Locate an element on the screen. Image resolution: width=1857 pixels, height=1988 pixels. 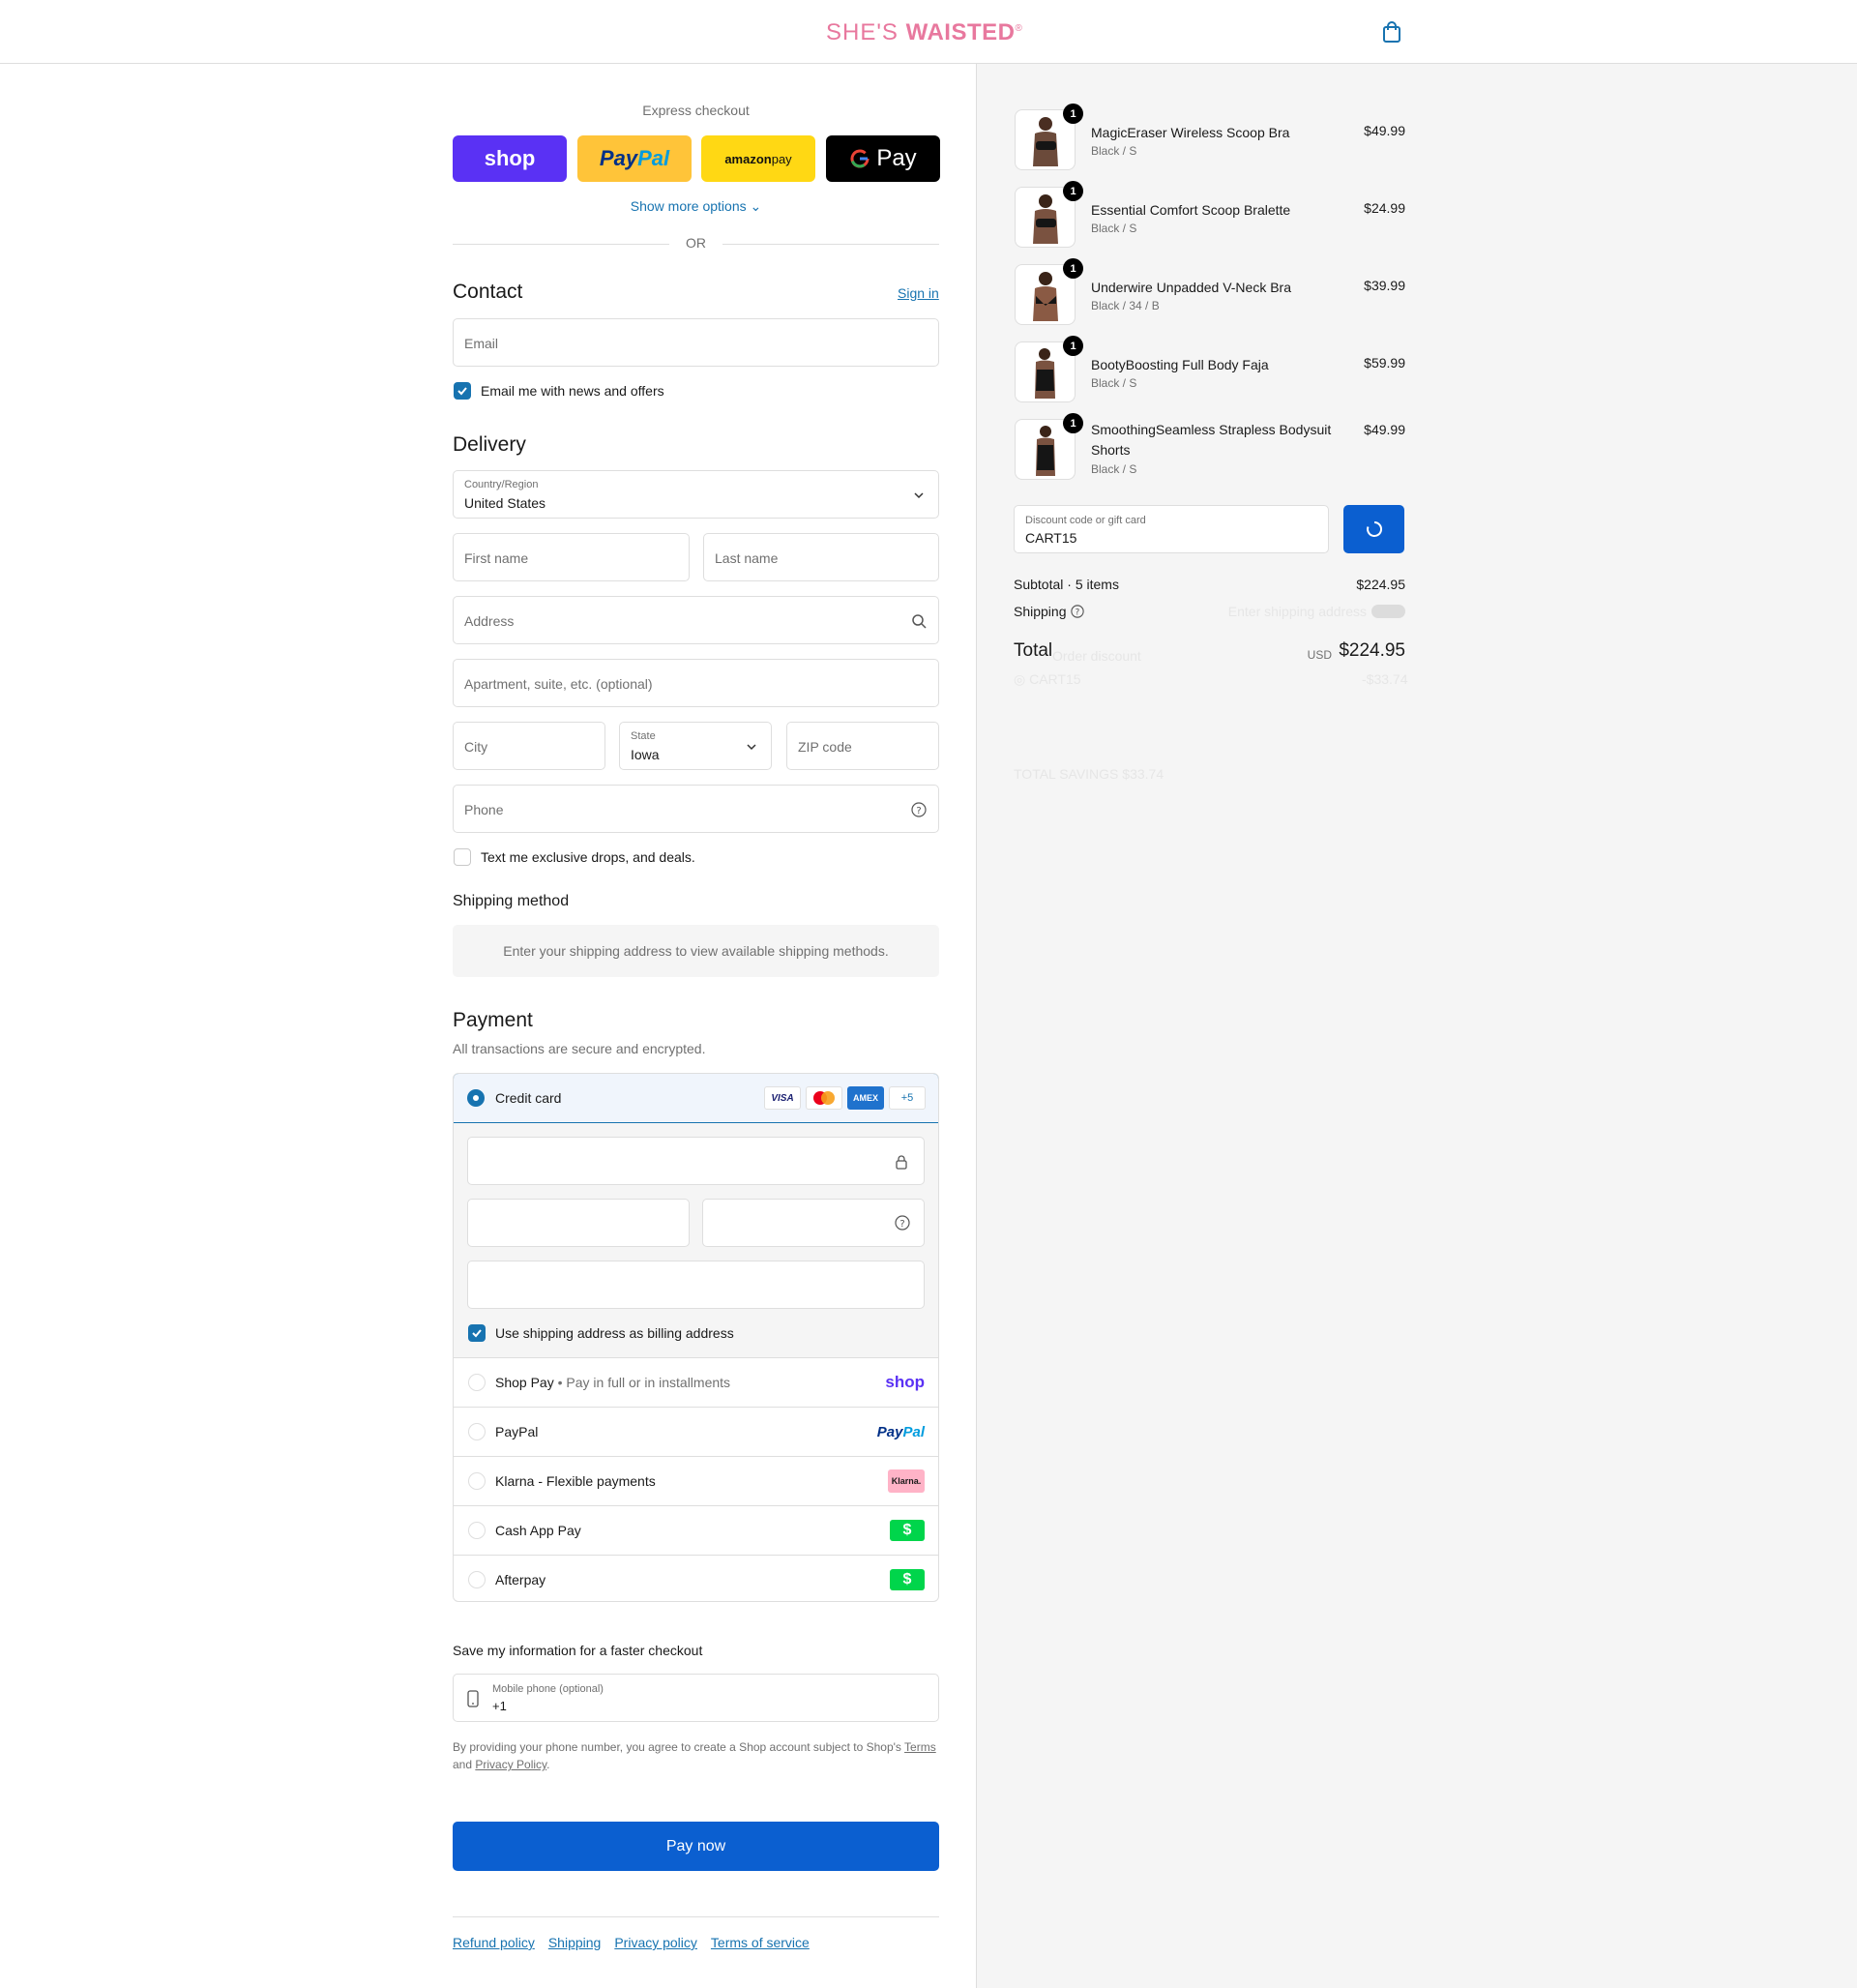
shipping-method-title: Shipping method is located at coordinates (511, 901).